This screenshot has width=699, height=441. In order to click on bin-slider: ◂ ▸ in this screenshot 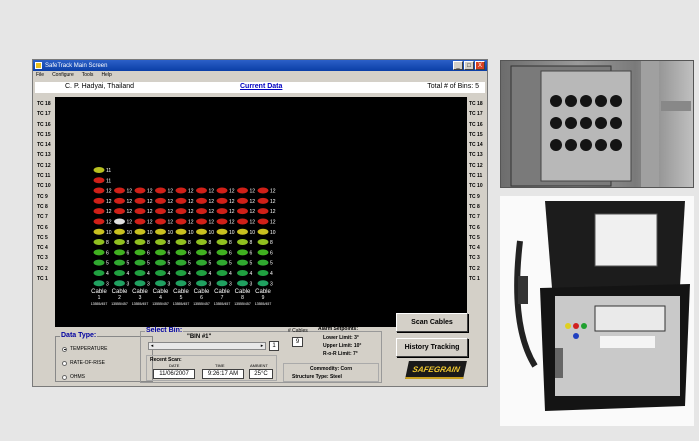, I will do `click(207, 346)`.